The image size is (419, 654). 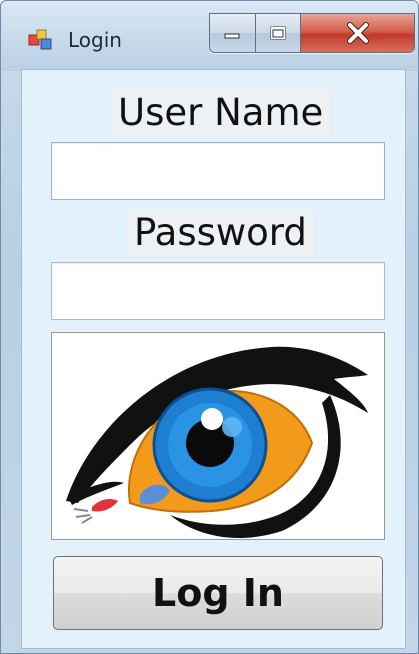 I want to click on password-label: Password, so click(x=220, y=233).